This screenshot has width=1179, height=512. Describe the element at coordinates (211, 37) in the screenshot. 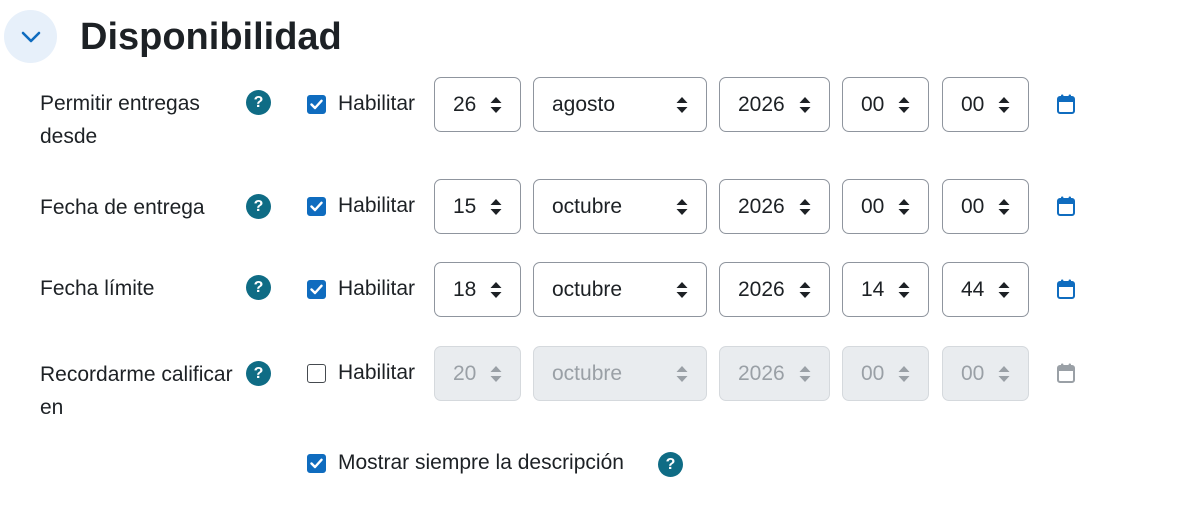

I see `section-title: Disponibilidad` at that location.